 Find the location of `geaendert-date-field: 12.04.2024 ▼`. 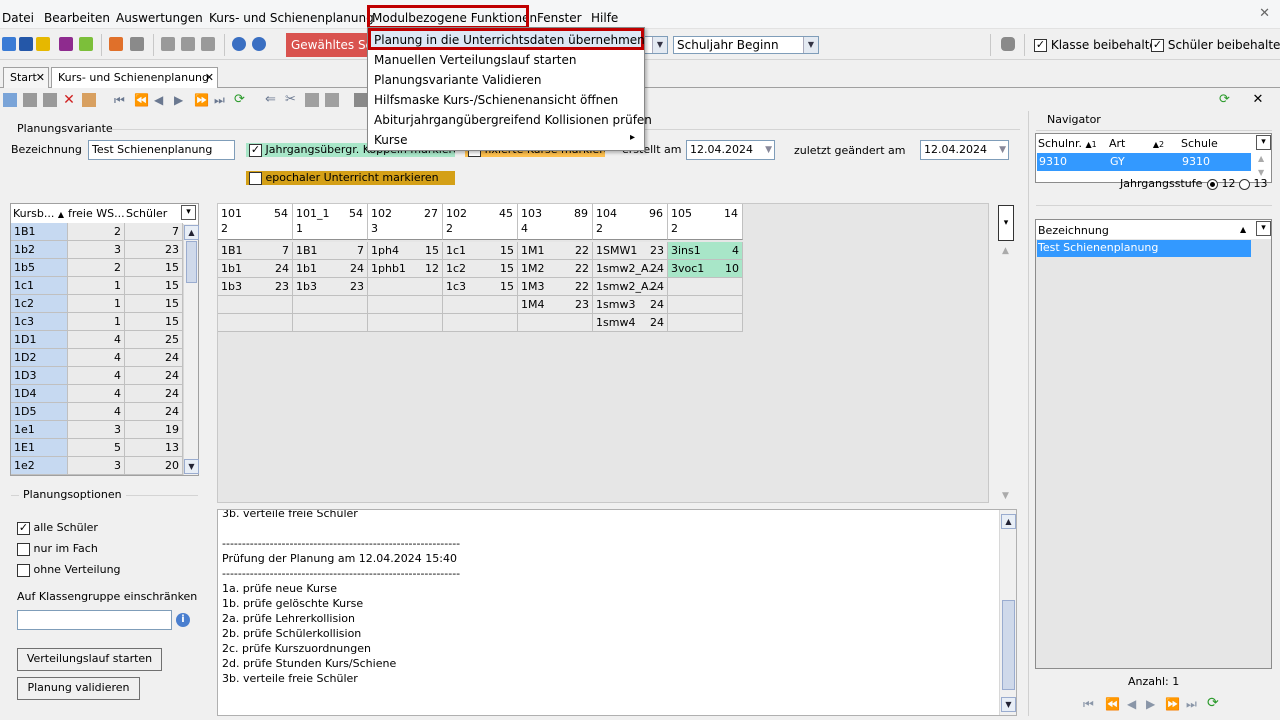

geaendert-date-field: 12.04.2024 ▼ is located at coordinates (964, 150).